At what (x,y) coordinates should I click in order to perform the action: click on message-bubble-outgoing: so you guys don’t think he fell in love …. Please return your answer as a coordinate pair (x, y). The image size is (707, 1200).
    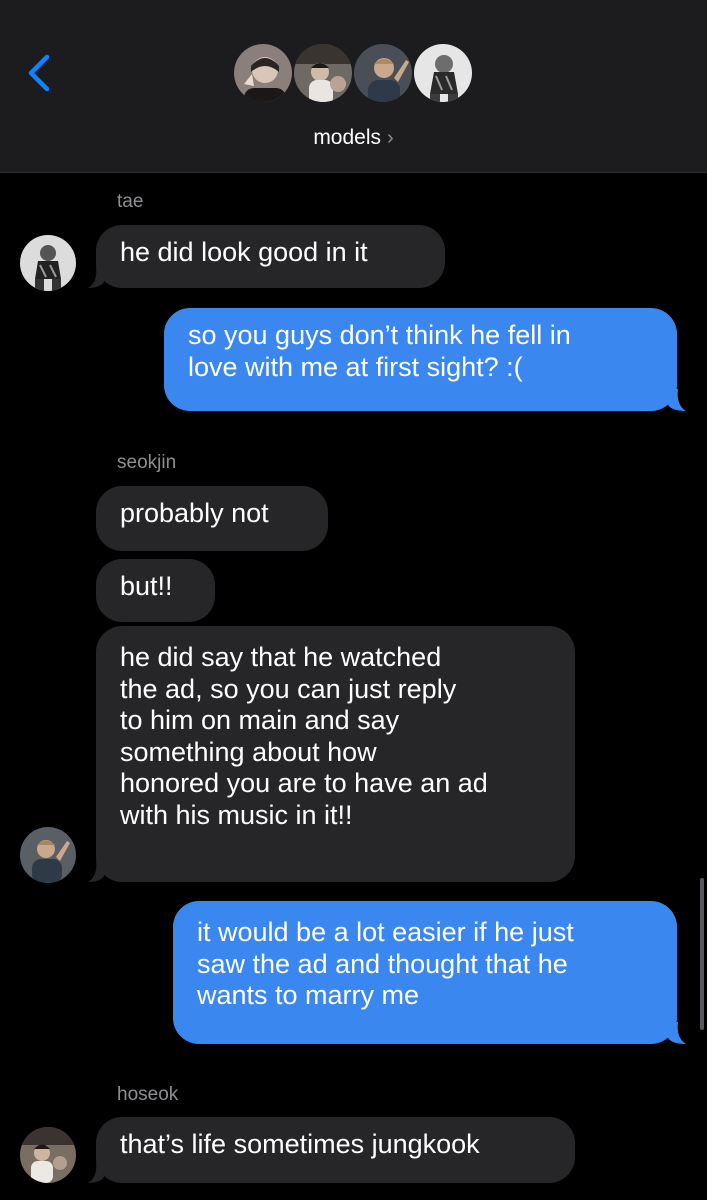
    Looking at the image, I should click on (420, 359).